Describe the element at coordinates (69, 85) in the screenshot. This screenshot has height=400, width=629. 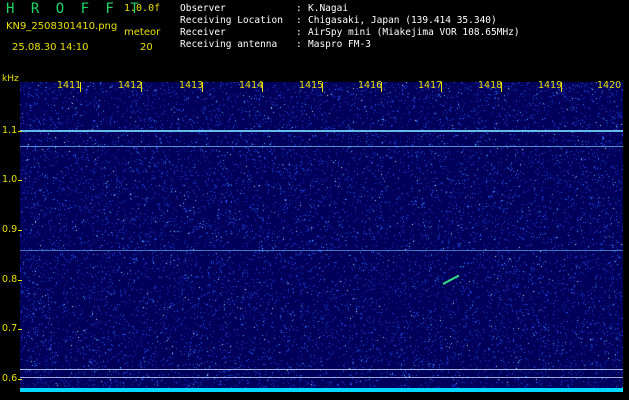
I see `x-tick-label: 1411` at that location.